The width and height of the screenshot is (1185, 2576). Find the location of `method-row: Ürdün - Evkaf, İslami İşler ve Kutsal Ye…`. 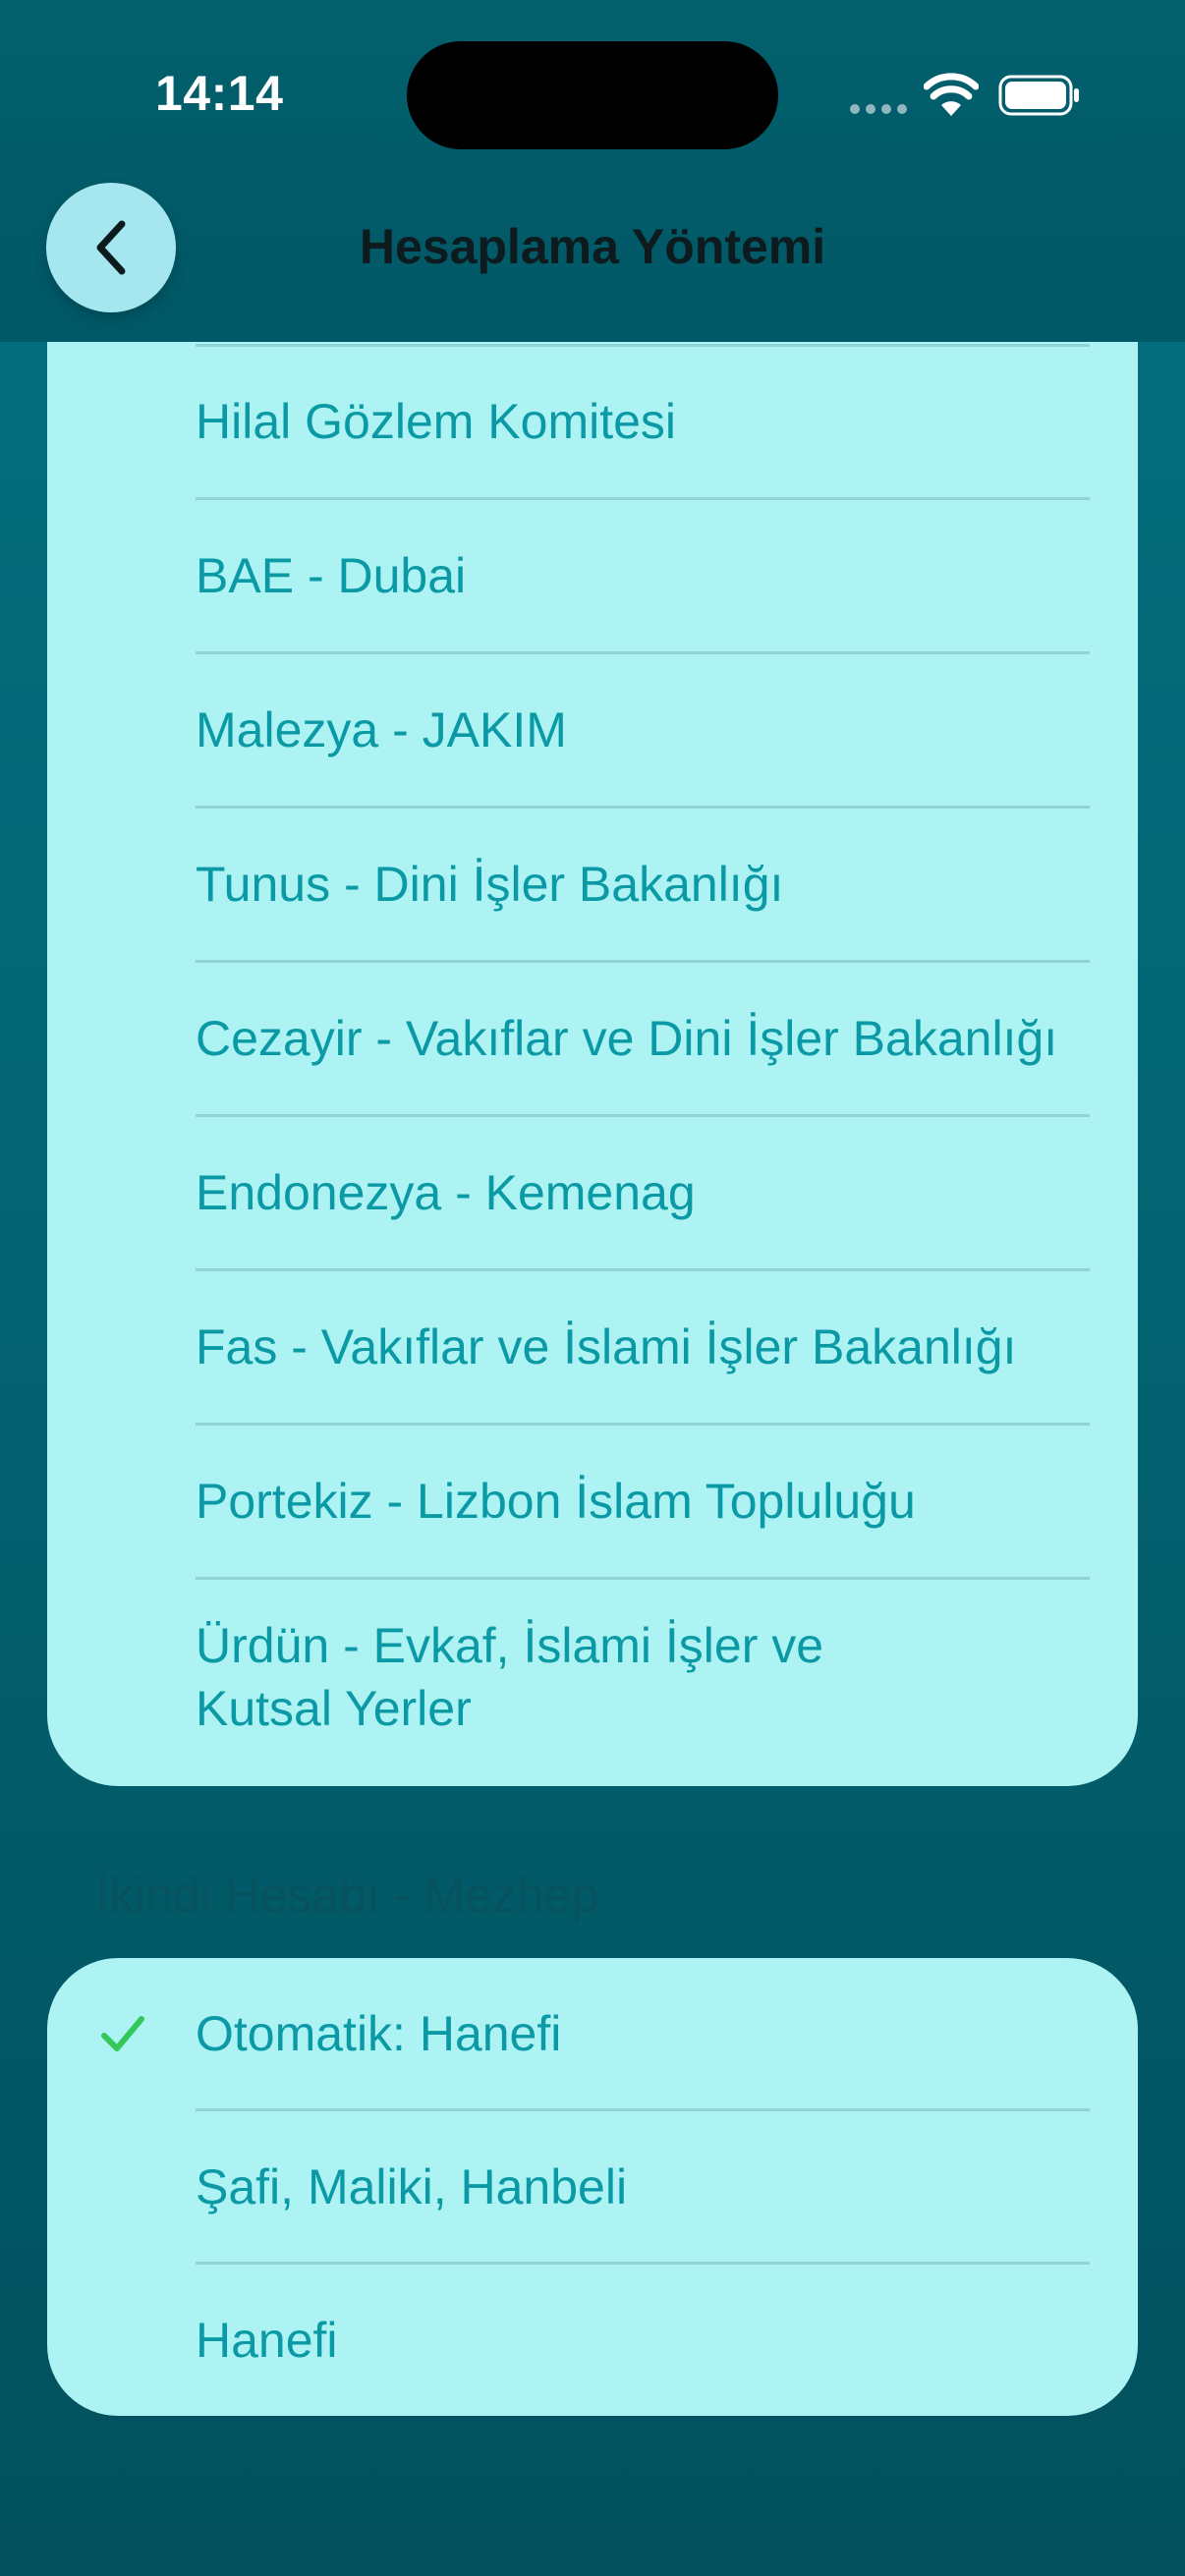

method-row: Ürdün - Evkaf, İslami İşler ve Kutsal Ye… is located at coordinates (592, 1678).